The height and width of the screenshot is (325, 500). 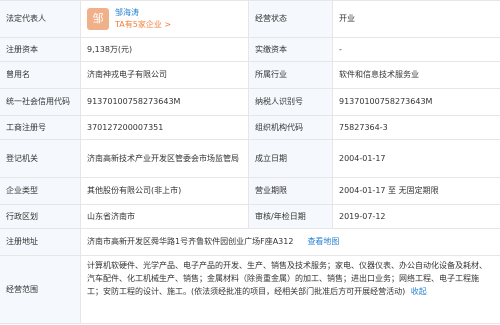 I want to click on row-former-name: 曾用名 济南神戎电子有限公司 所属行业 软件和信息技术服务业, so click(x=250, y=74).